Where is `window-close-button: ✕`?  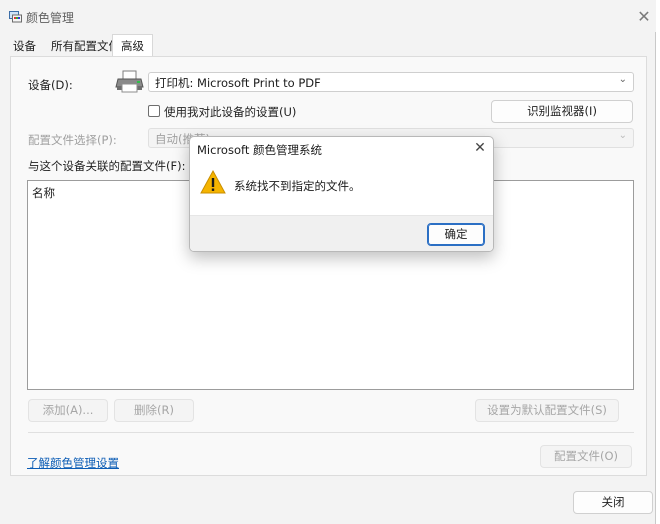
window-close-button: ✕ is located at coordinates (644, 17).